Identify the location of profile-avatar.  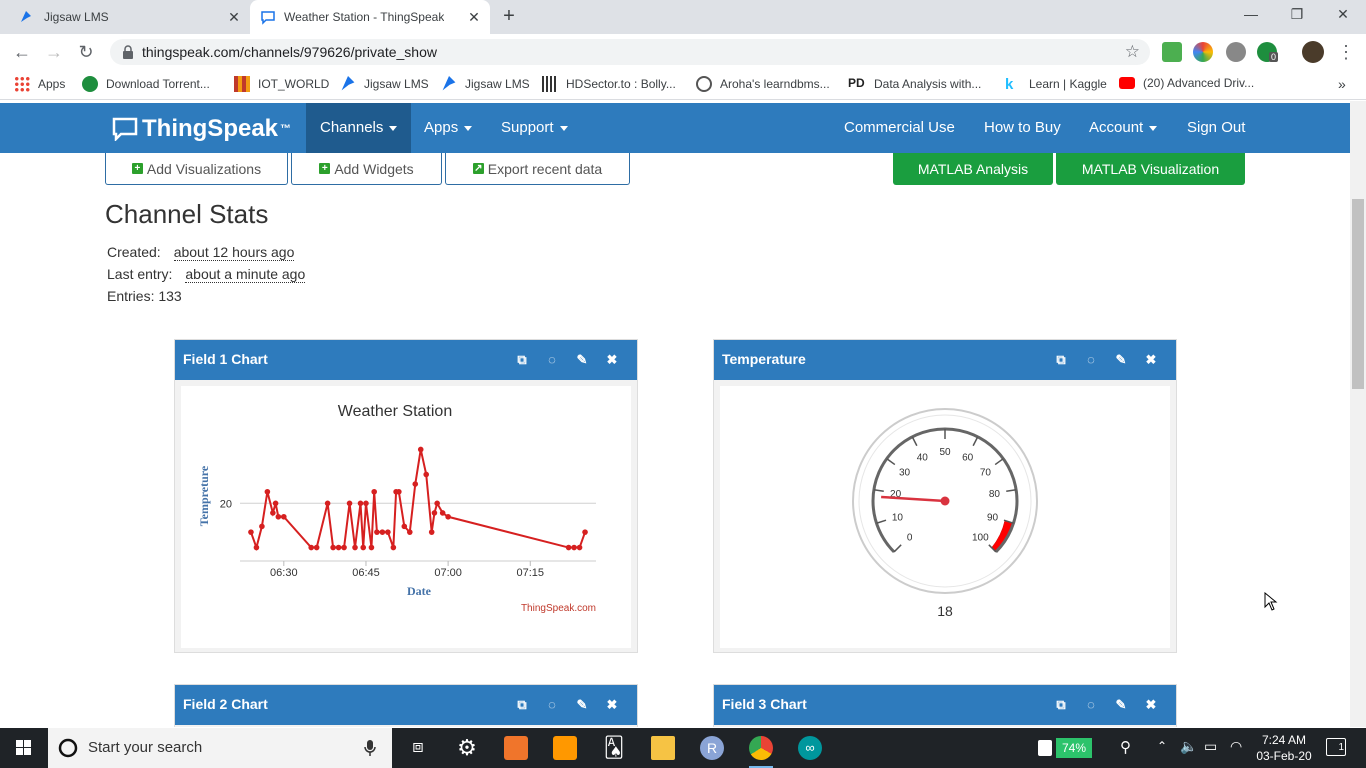
(1313, 52).